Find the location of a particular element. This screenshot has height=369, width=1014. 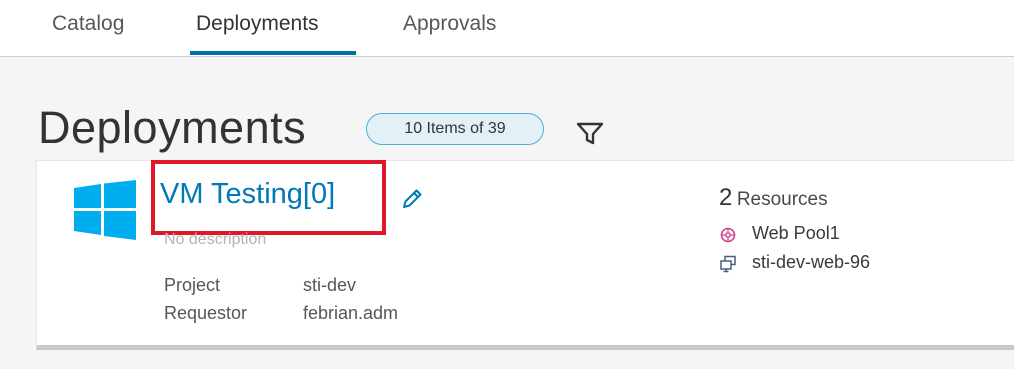

filter-icon is located at coordinates (590, 133).